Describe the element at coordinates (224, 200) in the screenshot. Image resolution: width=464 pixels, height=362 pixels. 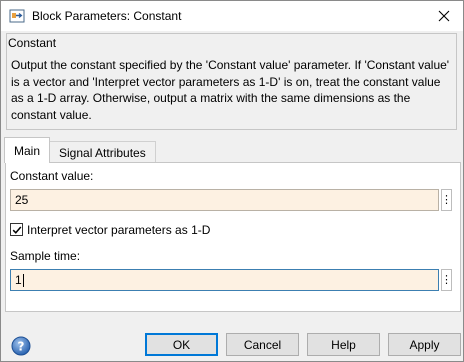
I see `constant-value-input: 25` at that location.